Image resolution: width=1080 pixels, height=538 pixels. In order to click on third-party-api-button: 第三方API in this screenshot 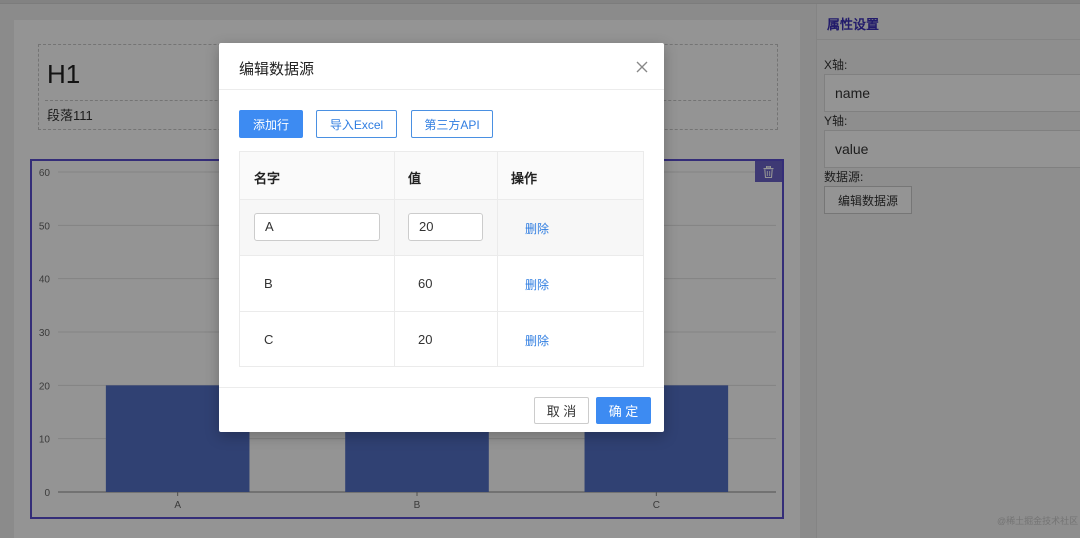, I will do `click(452, 124)`.